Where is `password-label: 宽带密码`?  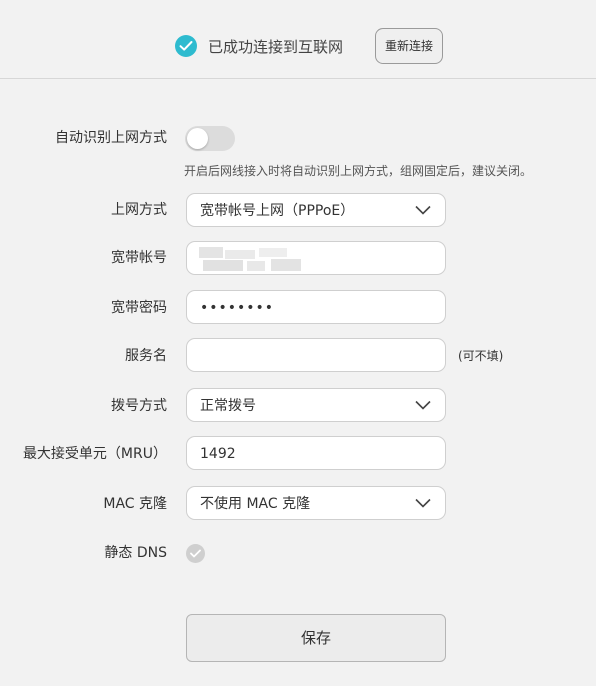 password-label: 宽带密码 is located at coordinates (139, 308).